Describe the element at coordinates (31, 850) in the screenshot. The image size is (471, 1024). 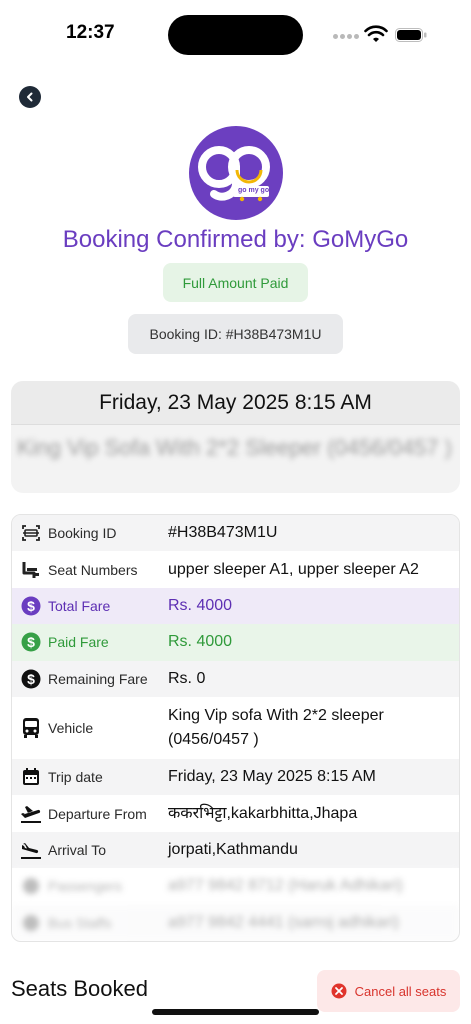
I see `landing-icon` at that location.